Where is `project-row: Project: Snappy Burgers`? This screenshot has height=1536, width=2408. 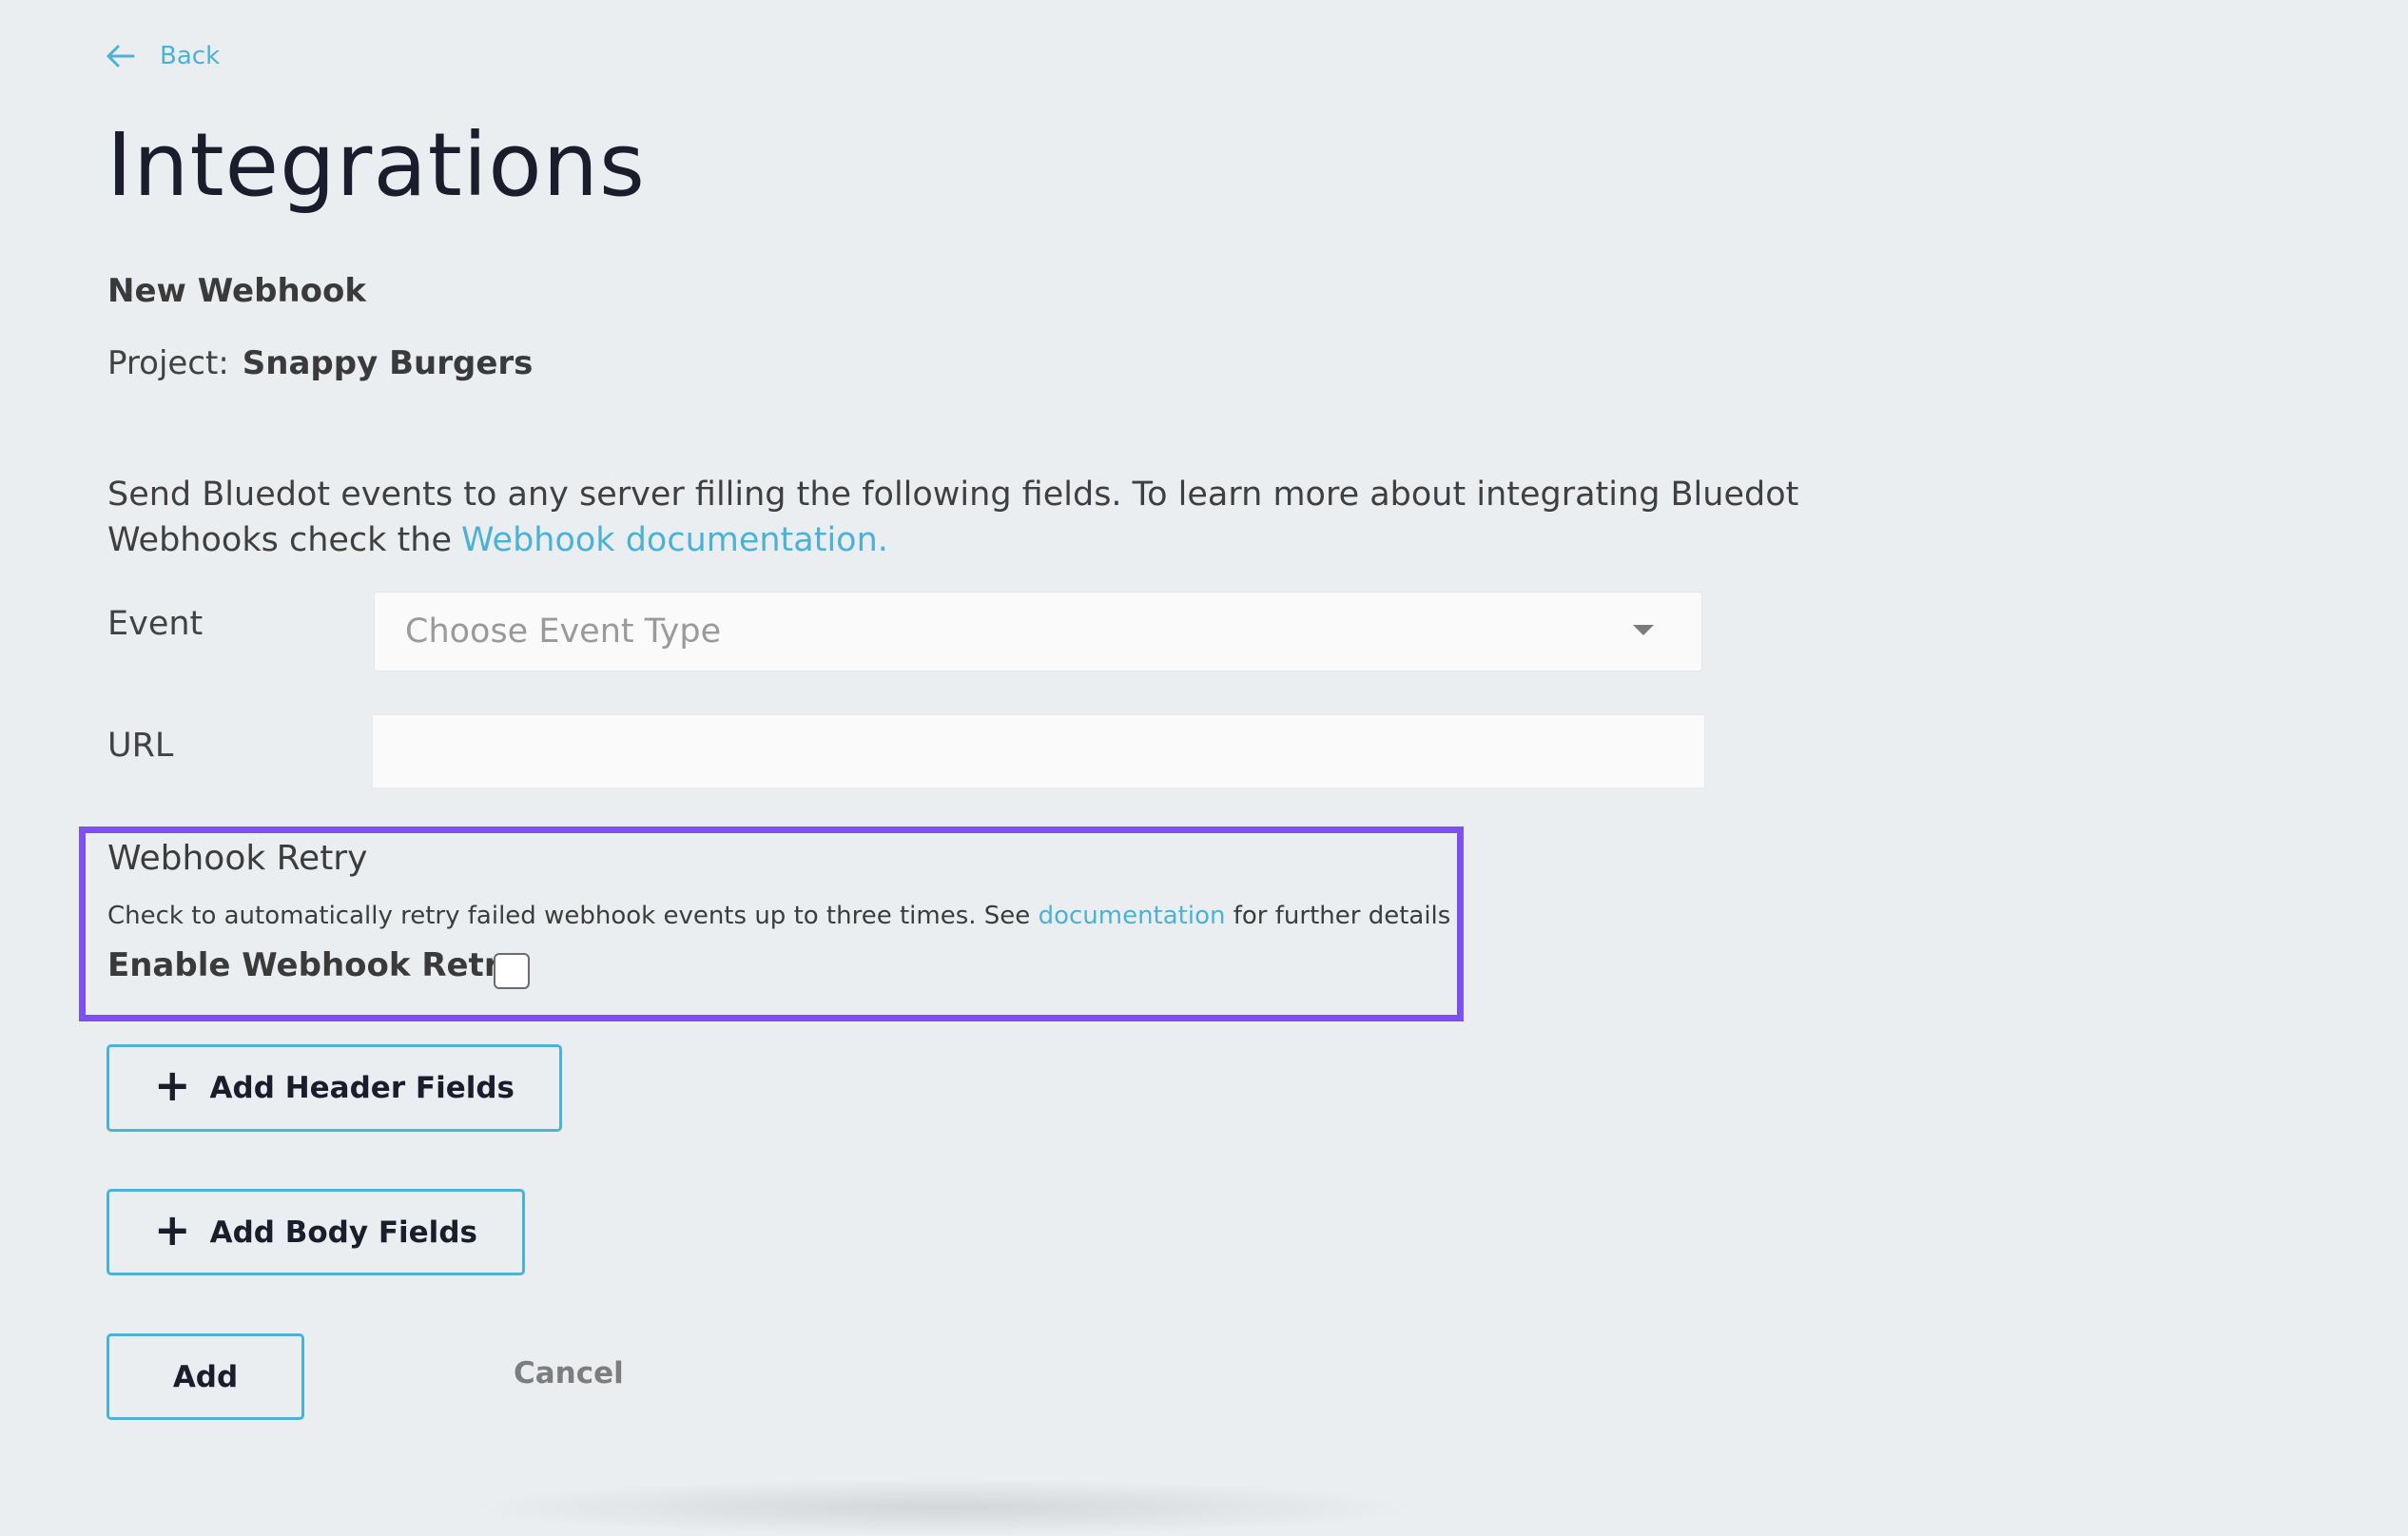 project-row: Project: Snappy Burgers is located at coordinates (320, 363).